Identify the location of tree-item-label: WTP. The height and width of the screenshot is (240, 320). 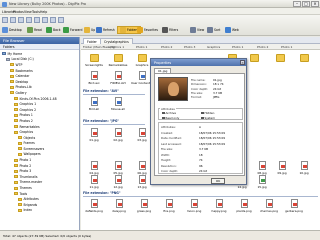
(19, 64).